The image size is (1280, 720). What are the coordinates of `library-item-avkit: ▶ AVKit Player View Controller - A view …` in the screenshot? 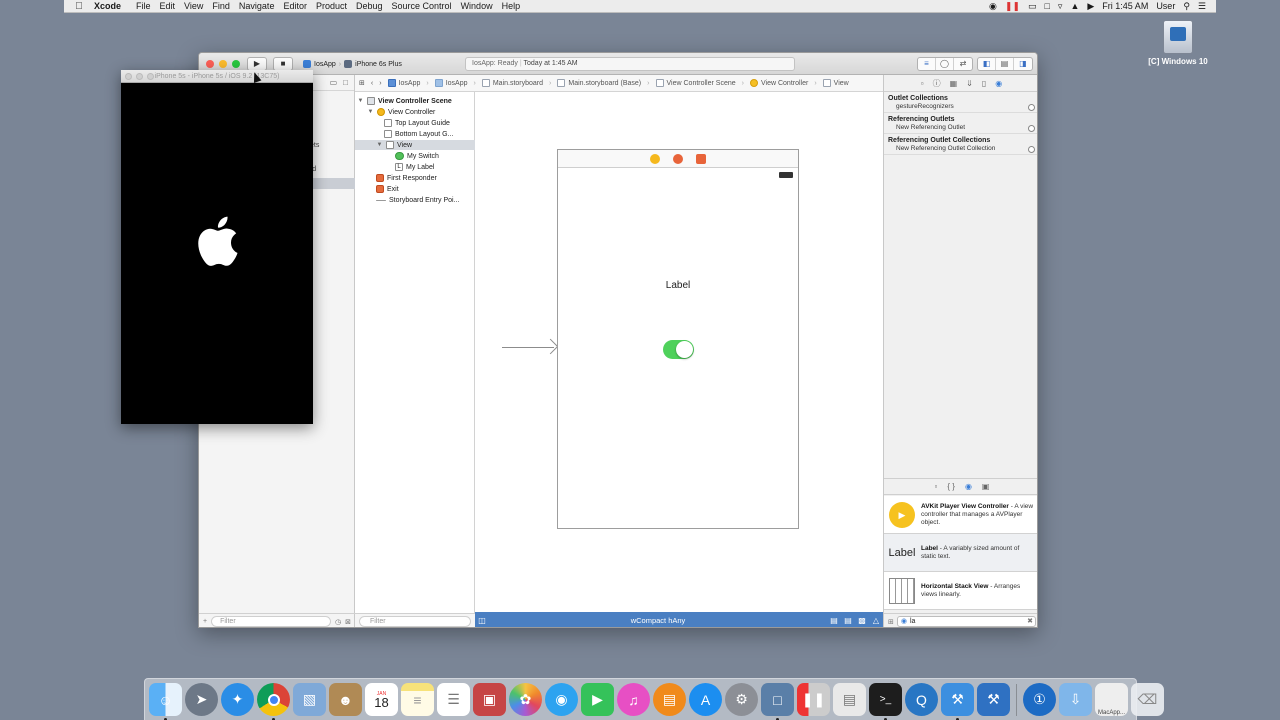 It's located at (960, 515).